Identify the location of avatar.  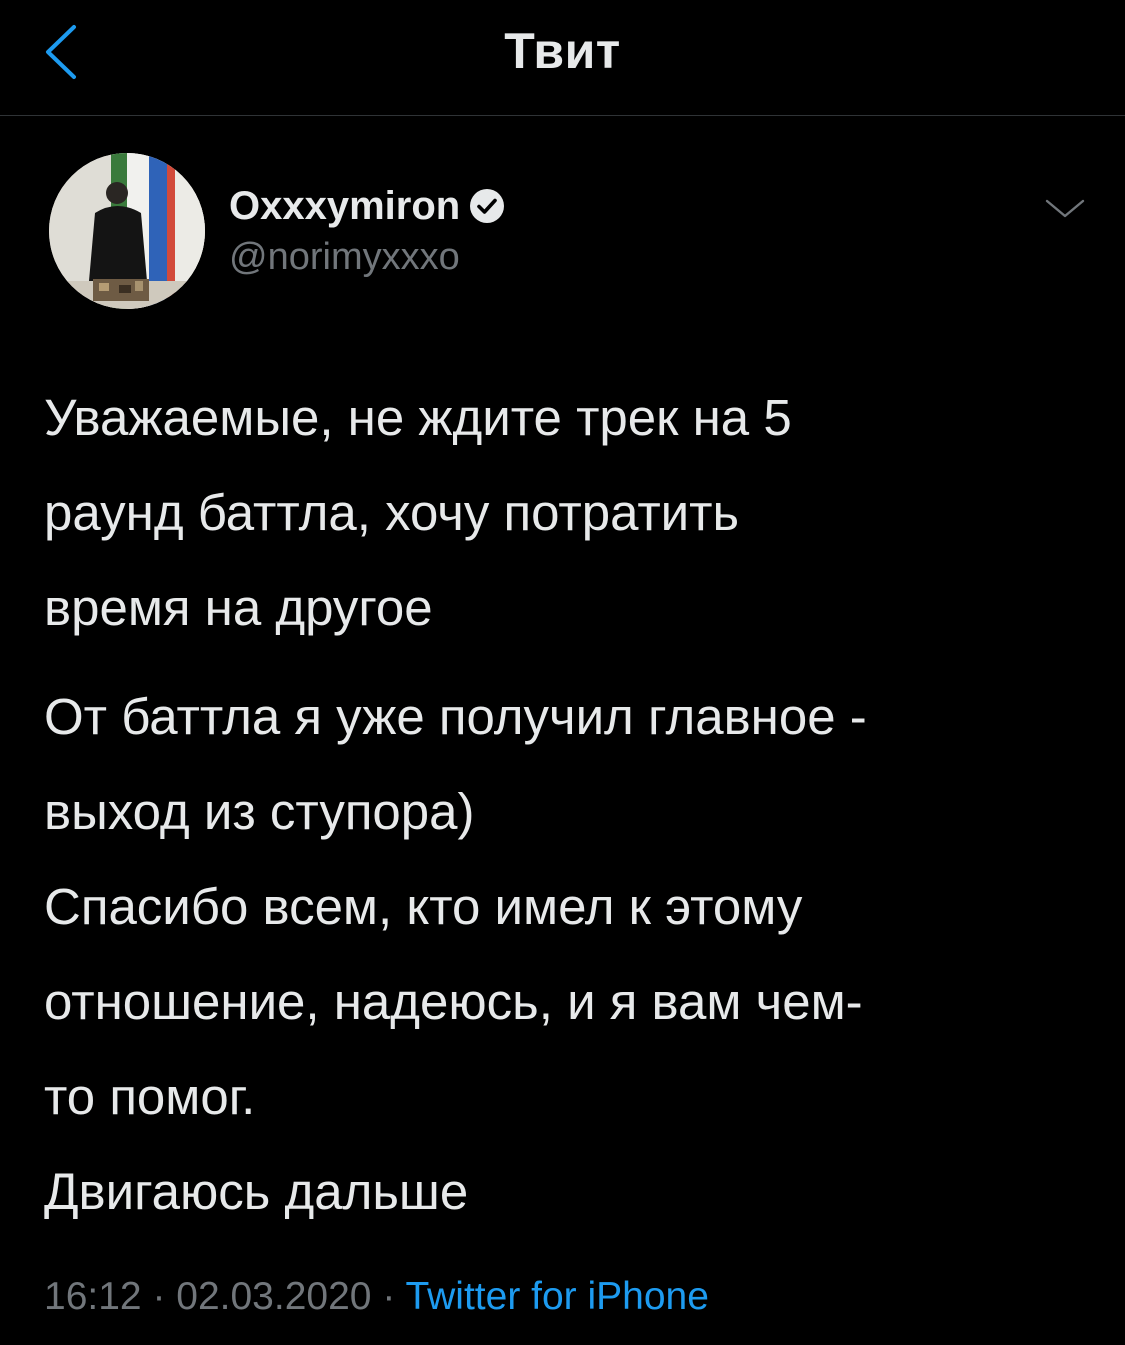
(127, 231).